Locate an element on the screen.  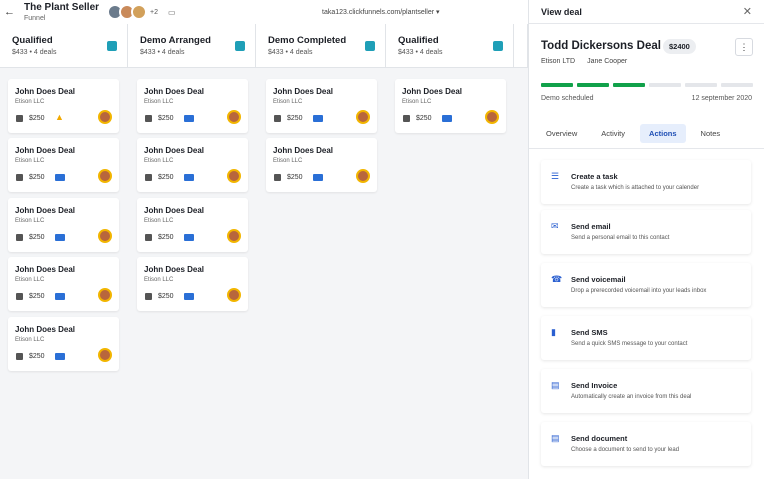
deal-date: 12 september 2020 is located at coordinates (721, 98).